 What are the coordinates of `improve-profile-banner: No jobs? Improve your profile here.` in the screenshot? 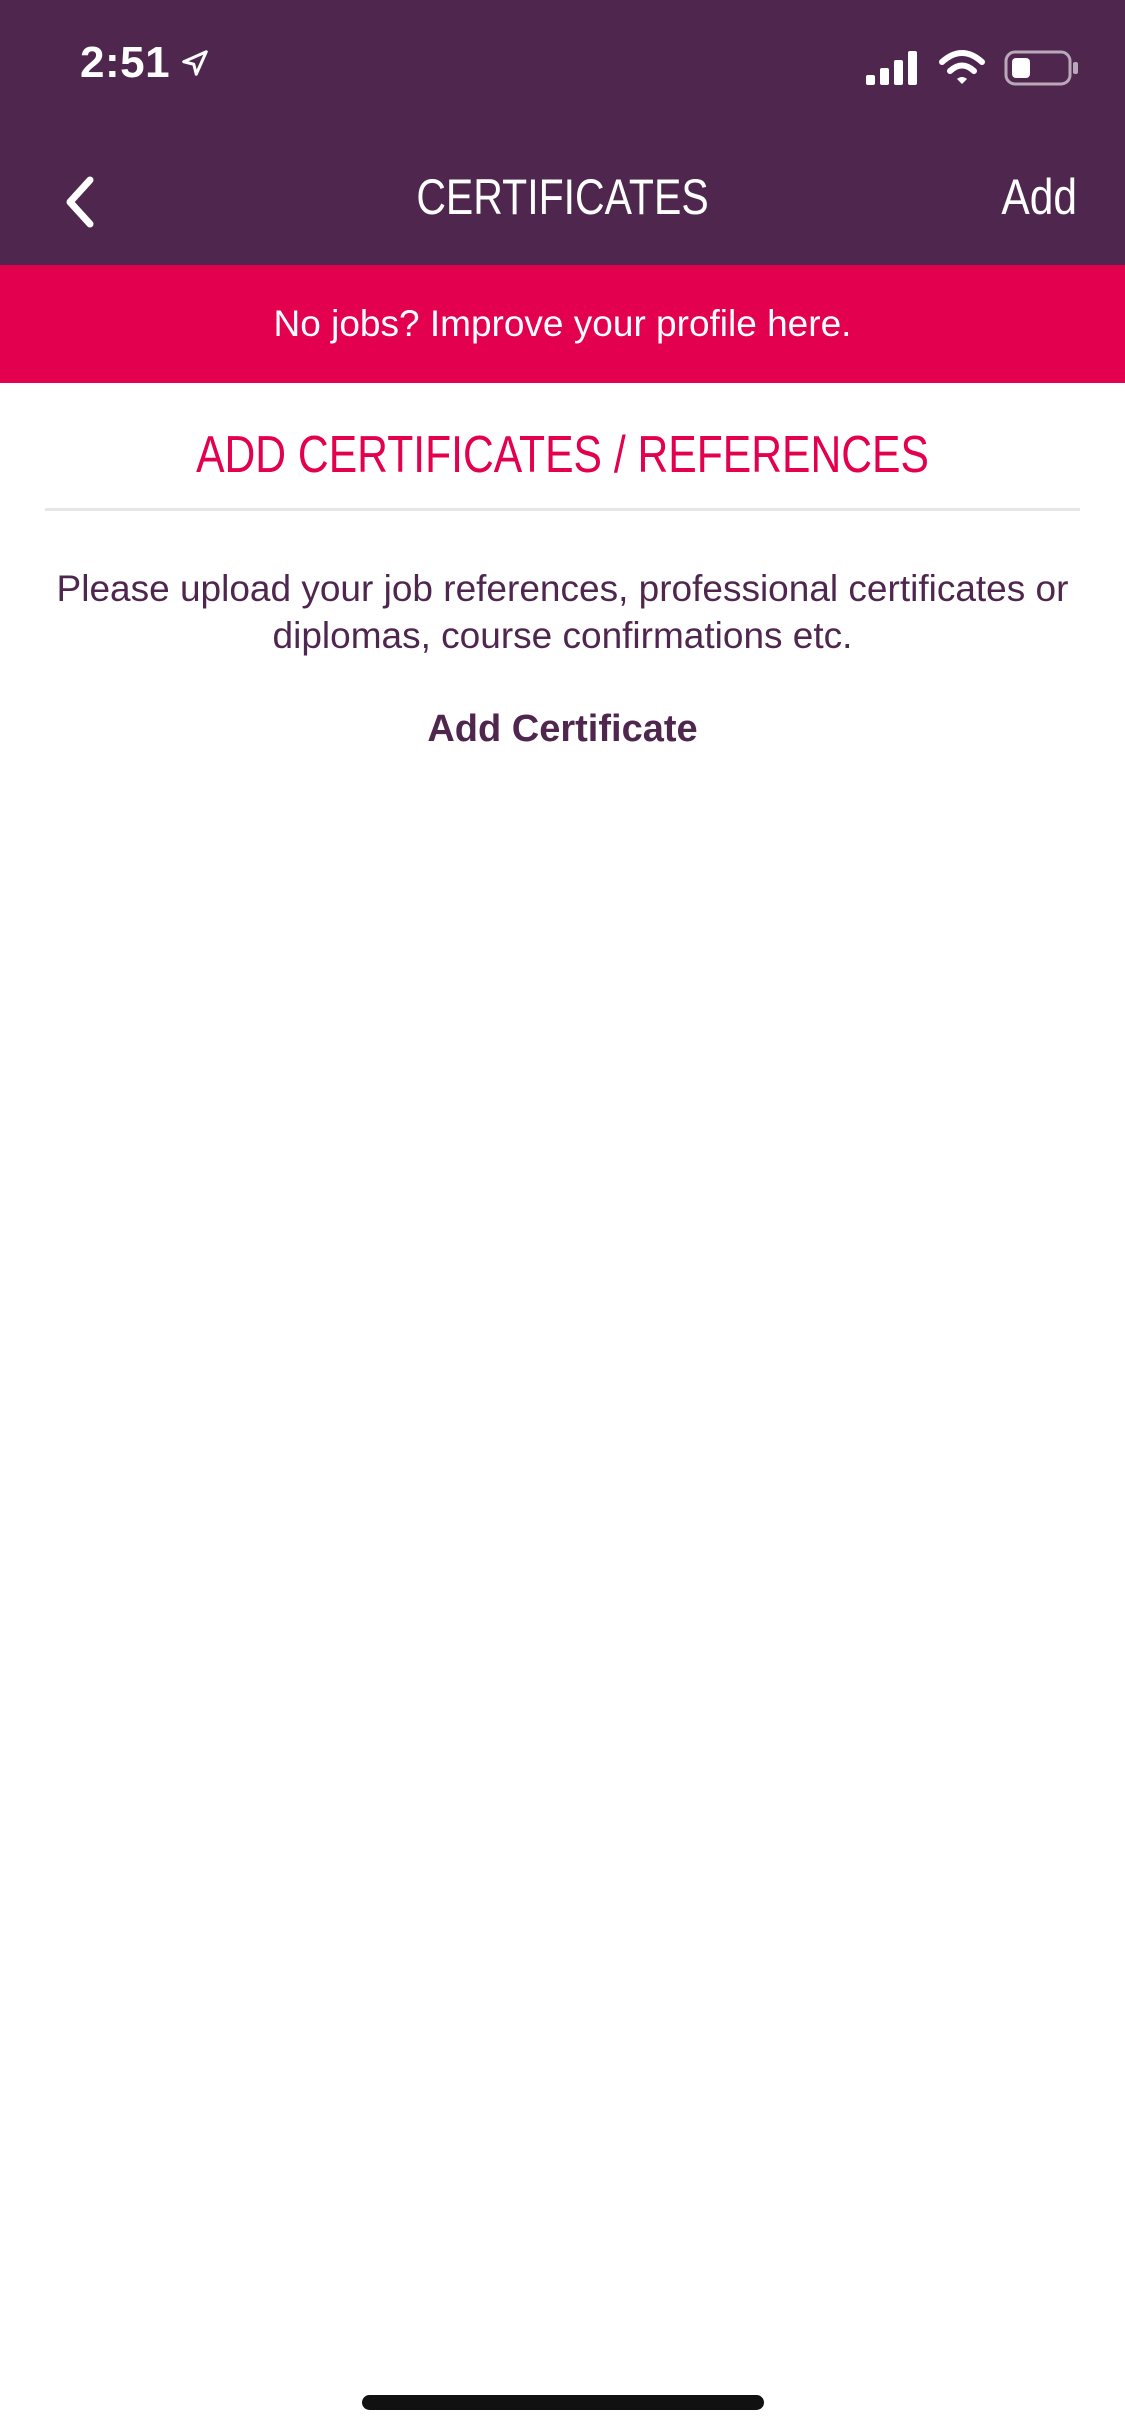 It's located at (562, 324).